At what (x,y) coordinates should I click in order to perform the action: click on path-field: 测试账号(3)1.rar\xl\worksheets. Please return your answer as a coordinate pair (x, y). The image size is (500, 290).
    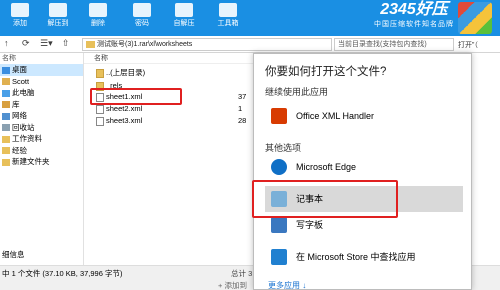
    Looking at the image, I should click on (207, 44).